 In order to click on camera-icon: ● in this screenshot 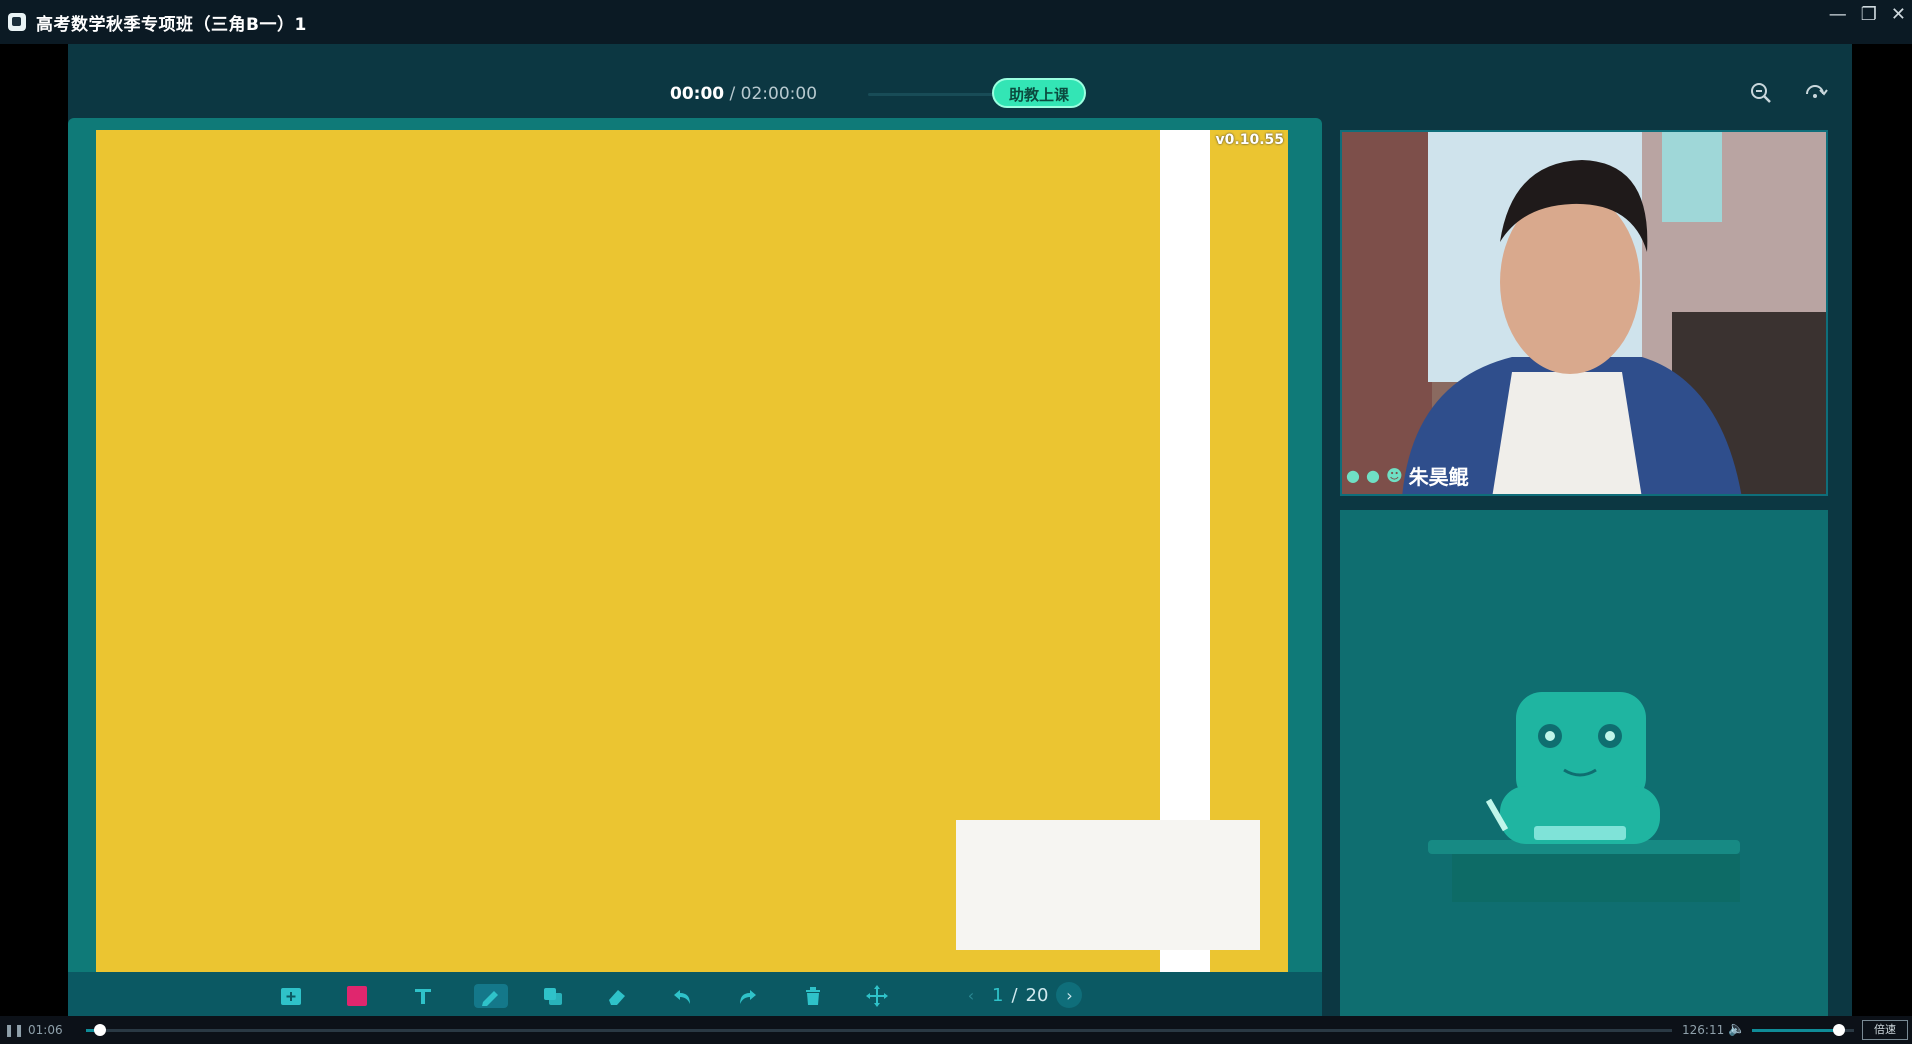, I will do `click(1372, 475)`.